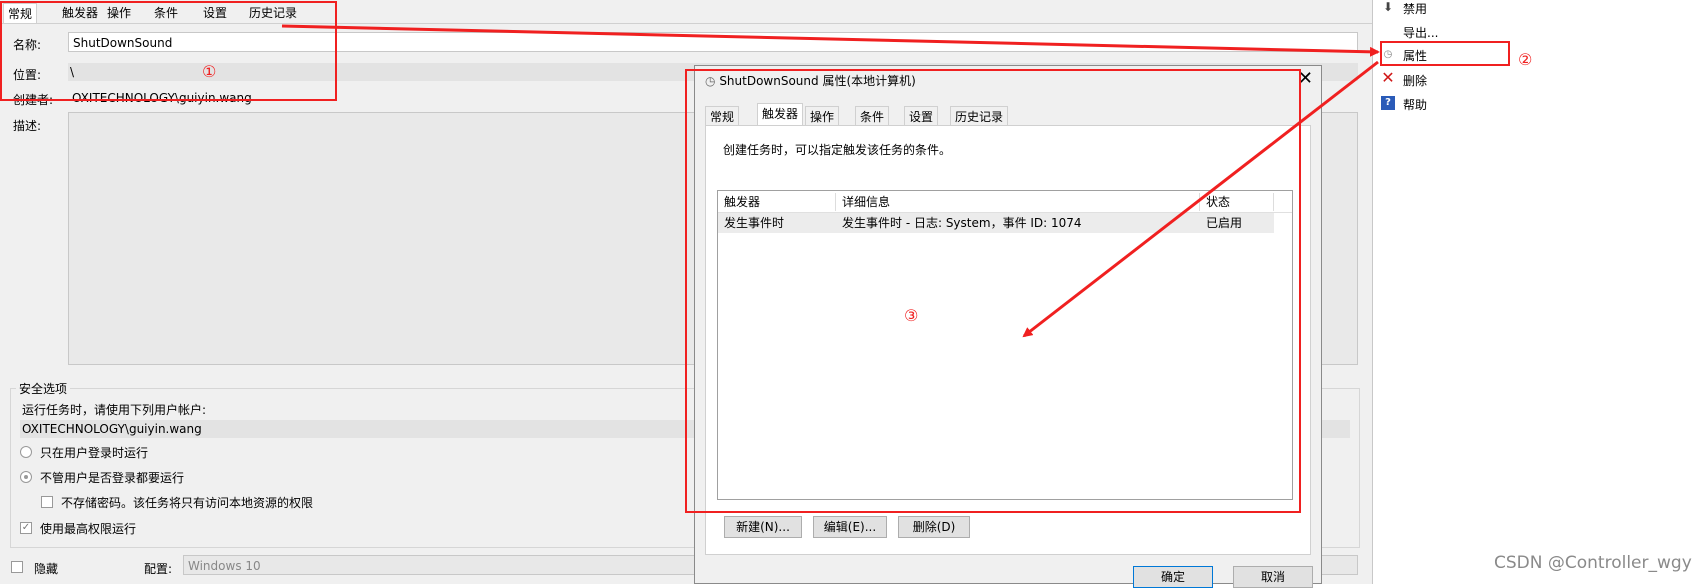 This screenshot has width=1708, height=588. What do you see at coordinates (1593, 563) in the screenshot?
I see `watermark: CSDN @Controller_wgy` at bounding box center [1593, 563].